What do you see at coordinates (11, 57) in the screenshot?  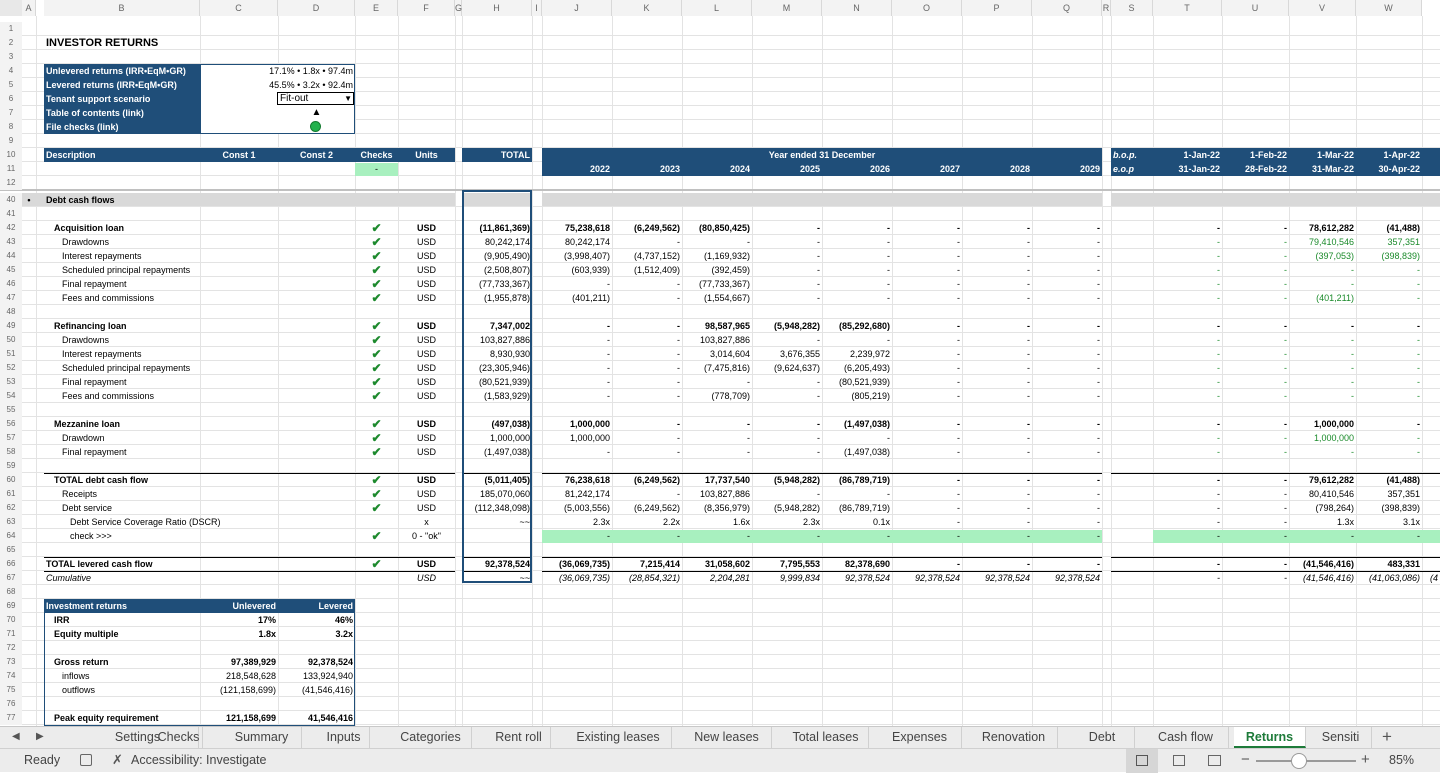 I see `row-header-3: 3` at bounding box center [11, 57].